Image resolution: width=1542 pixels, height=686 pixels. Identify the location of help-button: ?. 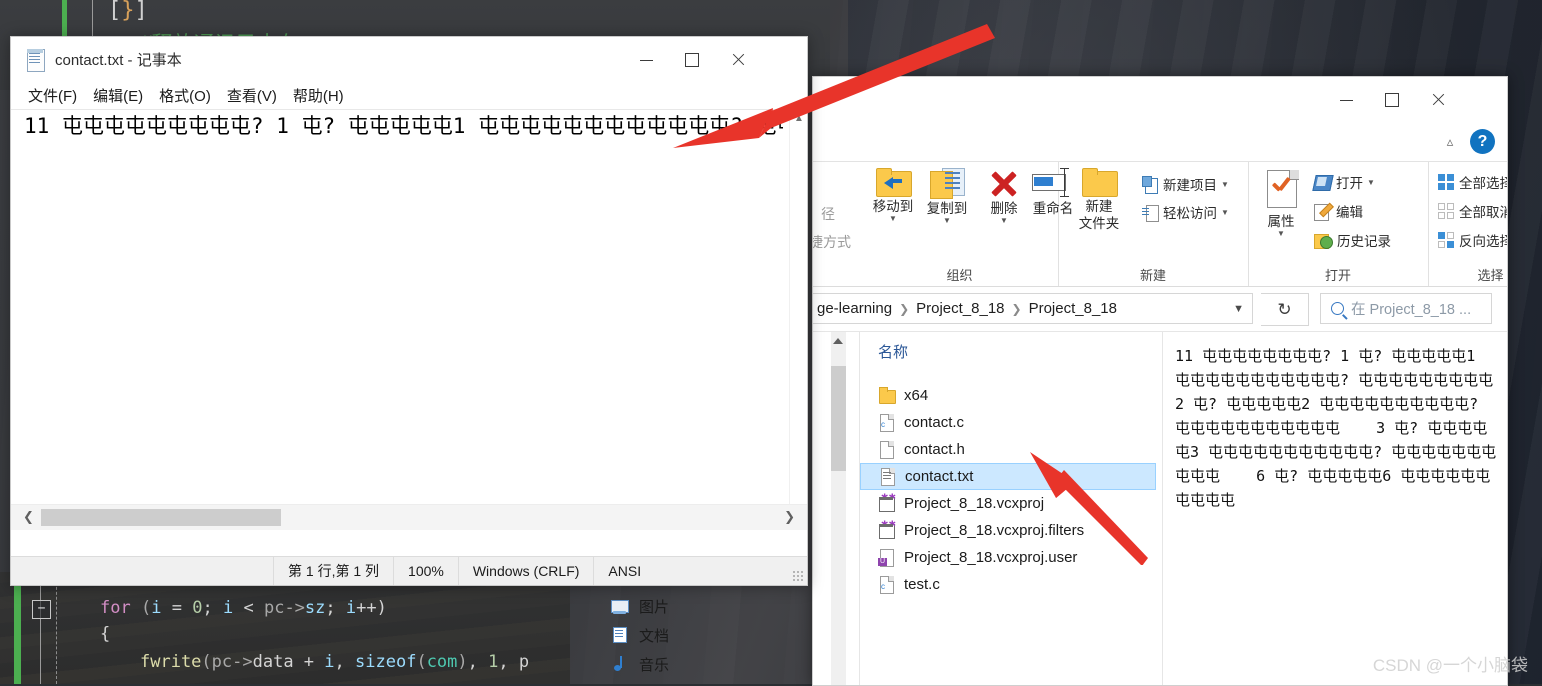
(1482, 141).